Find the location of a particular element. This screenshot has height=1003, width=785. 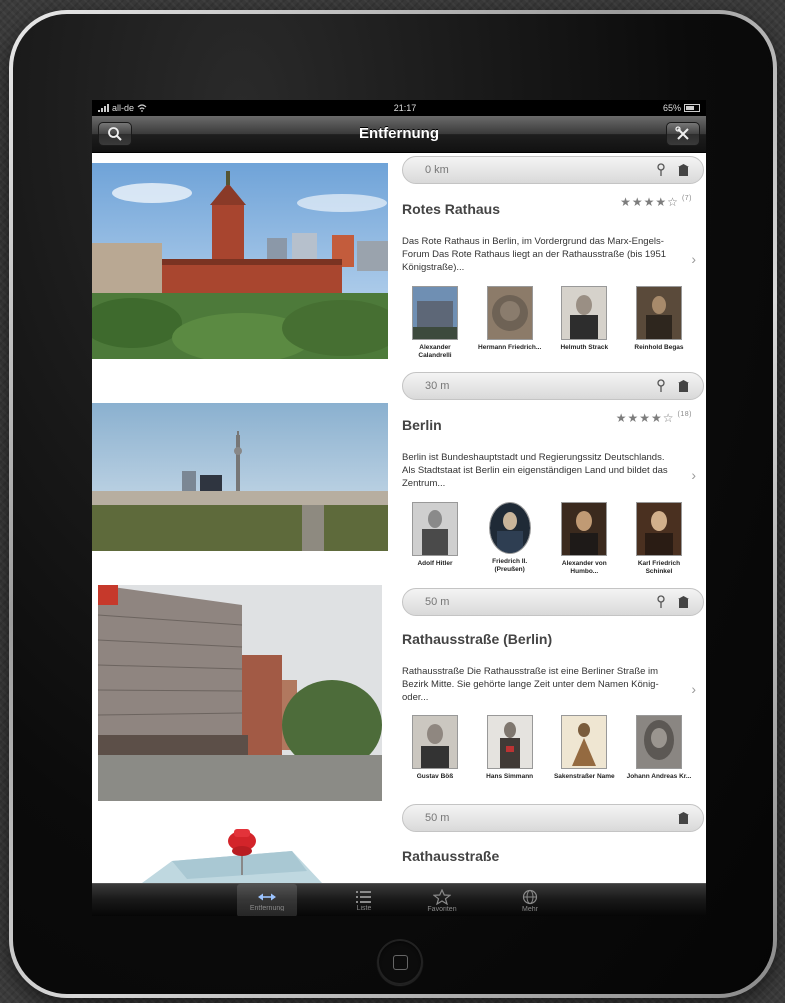

search-button is located at coordinates (115, 134).